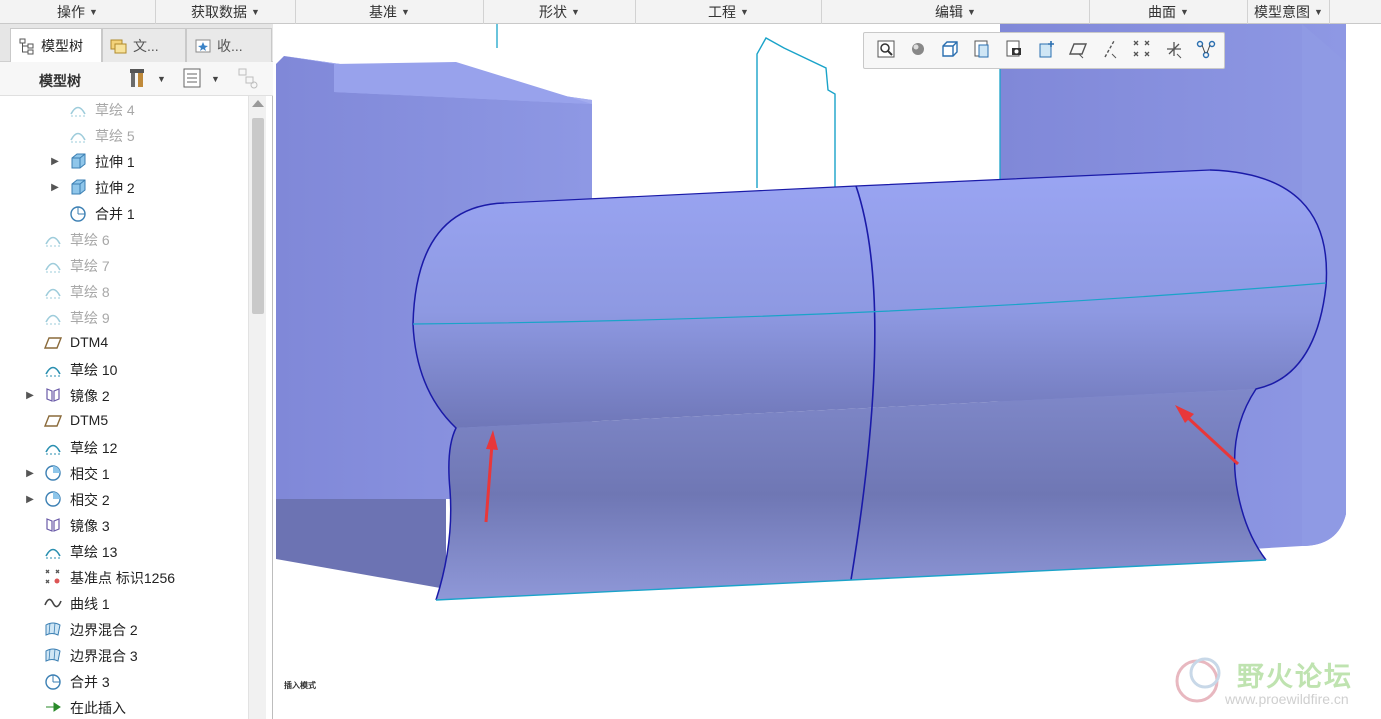 Image resolution: width=1381 pixels, height=719 pixels. Describe the element at coordinates (115, 188) in the screenshot. I see `tree-item-label: 拉伸 2` at that location.